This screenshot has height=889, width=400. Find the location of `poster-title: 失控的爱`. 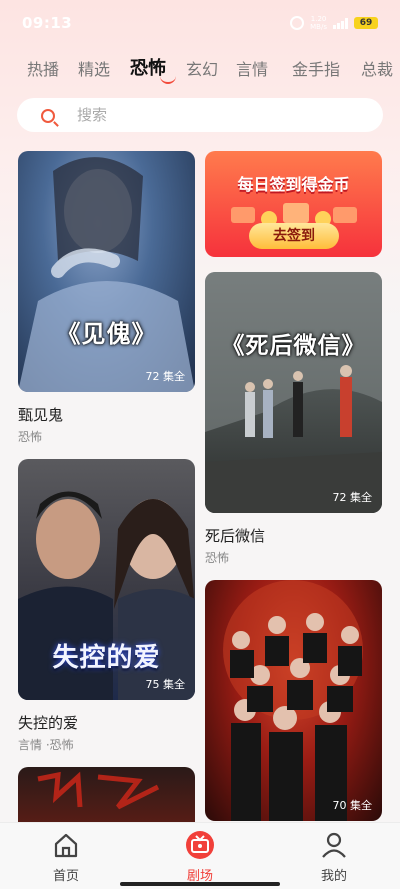

poster-title: 失控的爱 is located at coordinates (106, 658).